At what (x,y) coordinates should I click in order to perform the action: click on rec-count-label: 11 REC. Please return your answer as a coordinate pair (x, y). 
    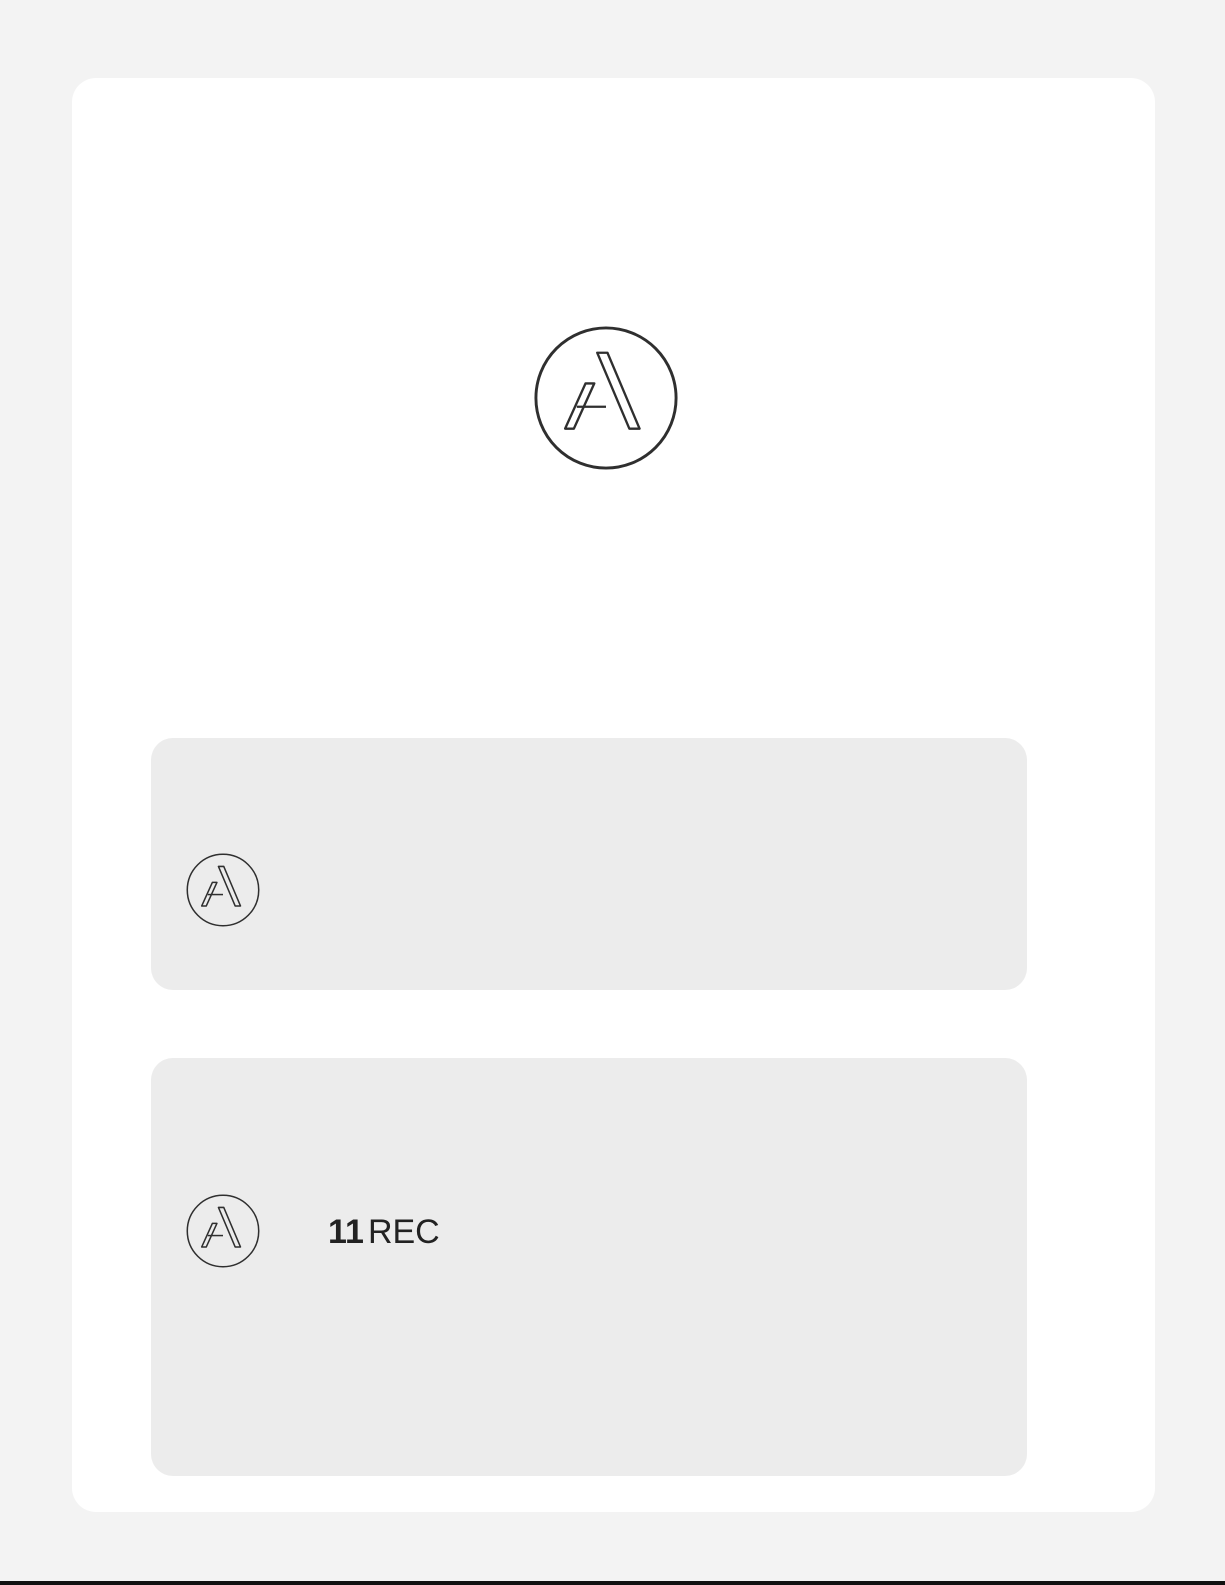
    Looking at the image, I should click on (384, 1232).